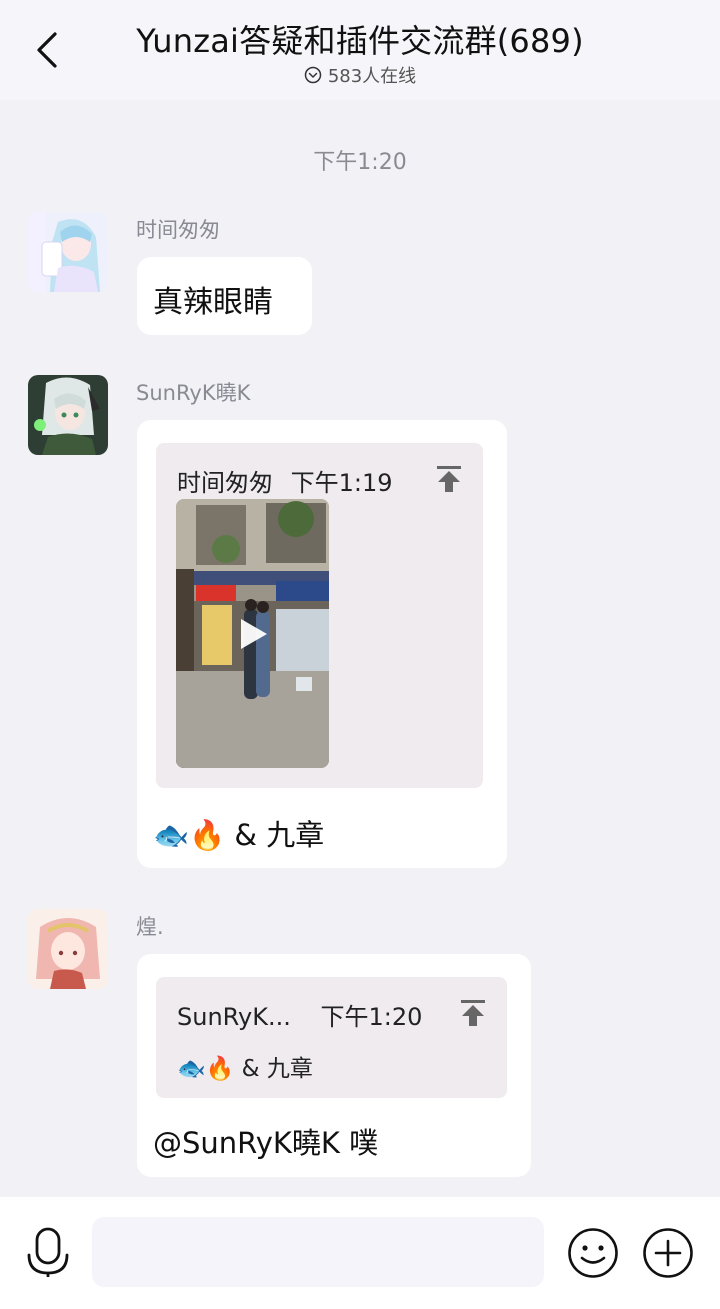 The image size is (720, 1309). Describe the element at coordinates (178, 230) in the screenshot. I see `sender-name: 时间匆匆` at that location.